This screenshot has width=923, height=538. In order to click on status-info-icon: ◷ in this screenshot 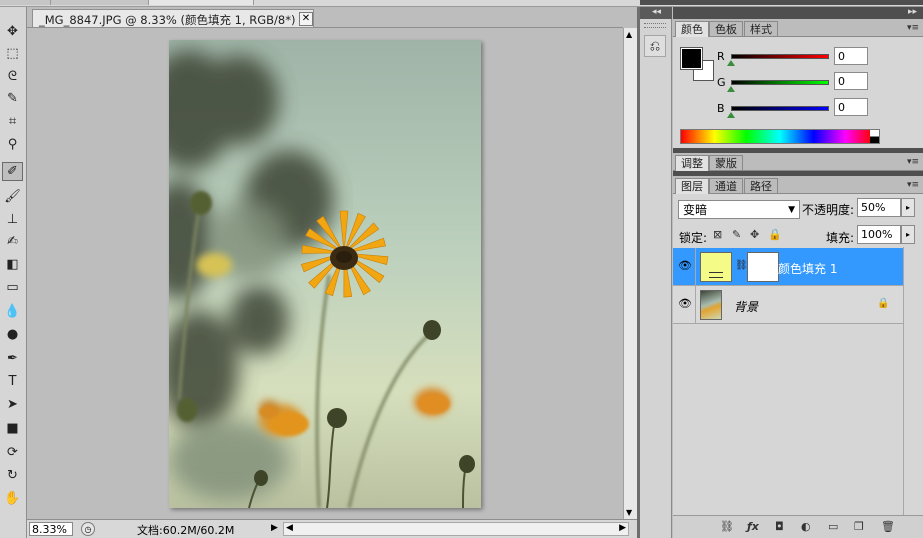, I will do `click(88, 529)`.